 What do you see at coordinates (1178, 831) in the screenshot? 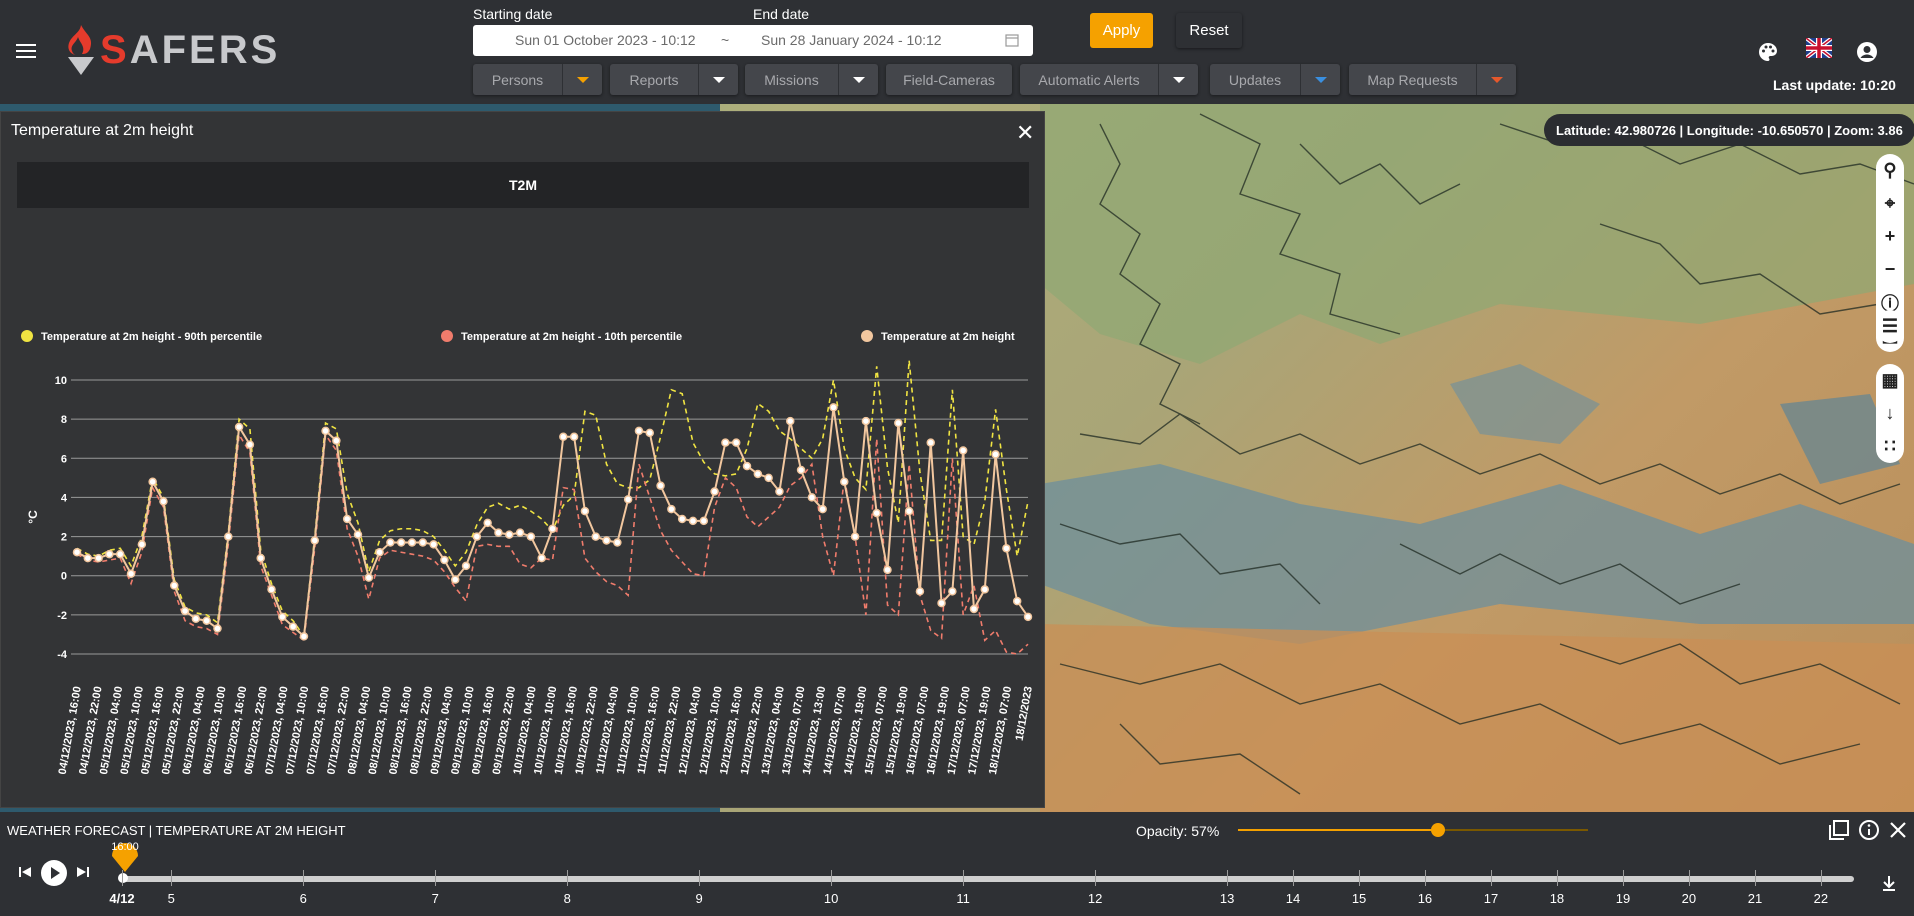
I see `opacity-label: Opacity: 57%` at bounding box center [1178, 831].